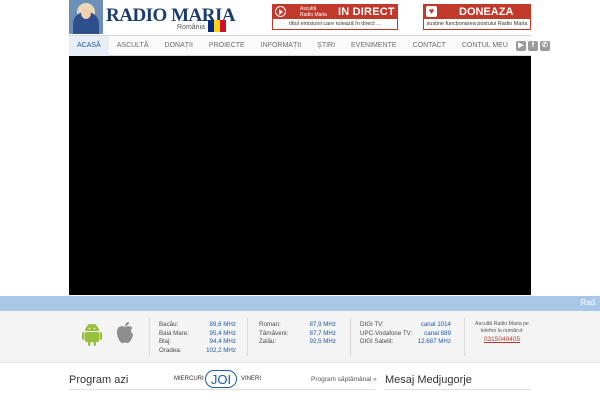 This screenshot has height=400, width=600. I want to click on logo-image, so click(86, 17).